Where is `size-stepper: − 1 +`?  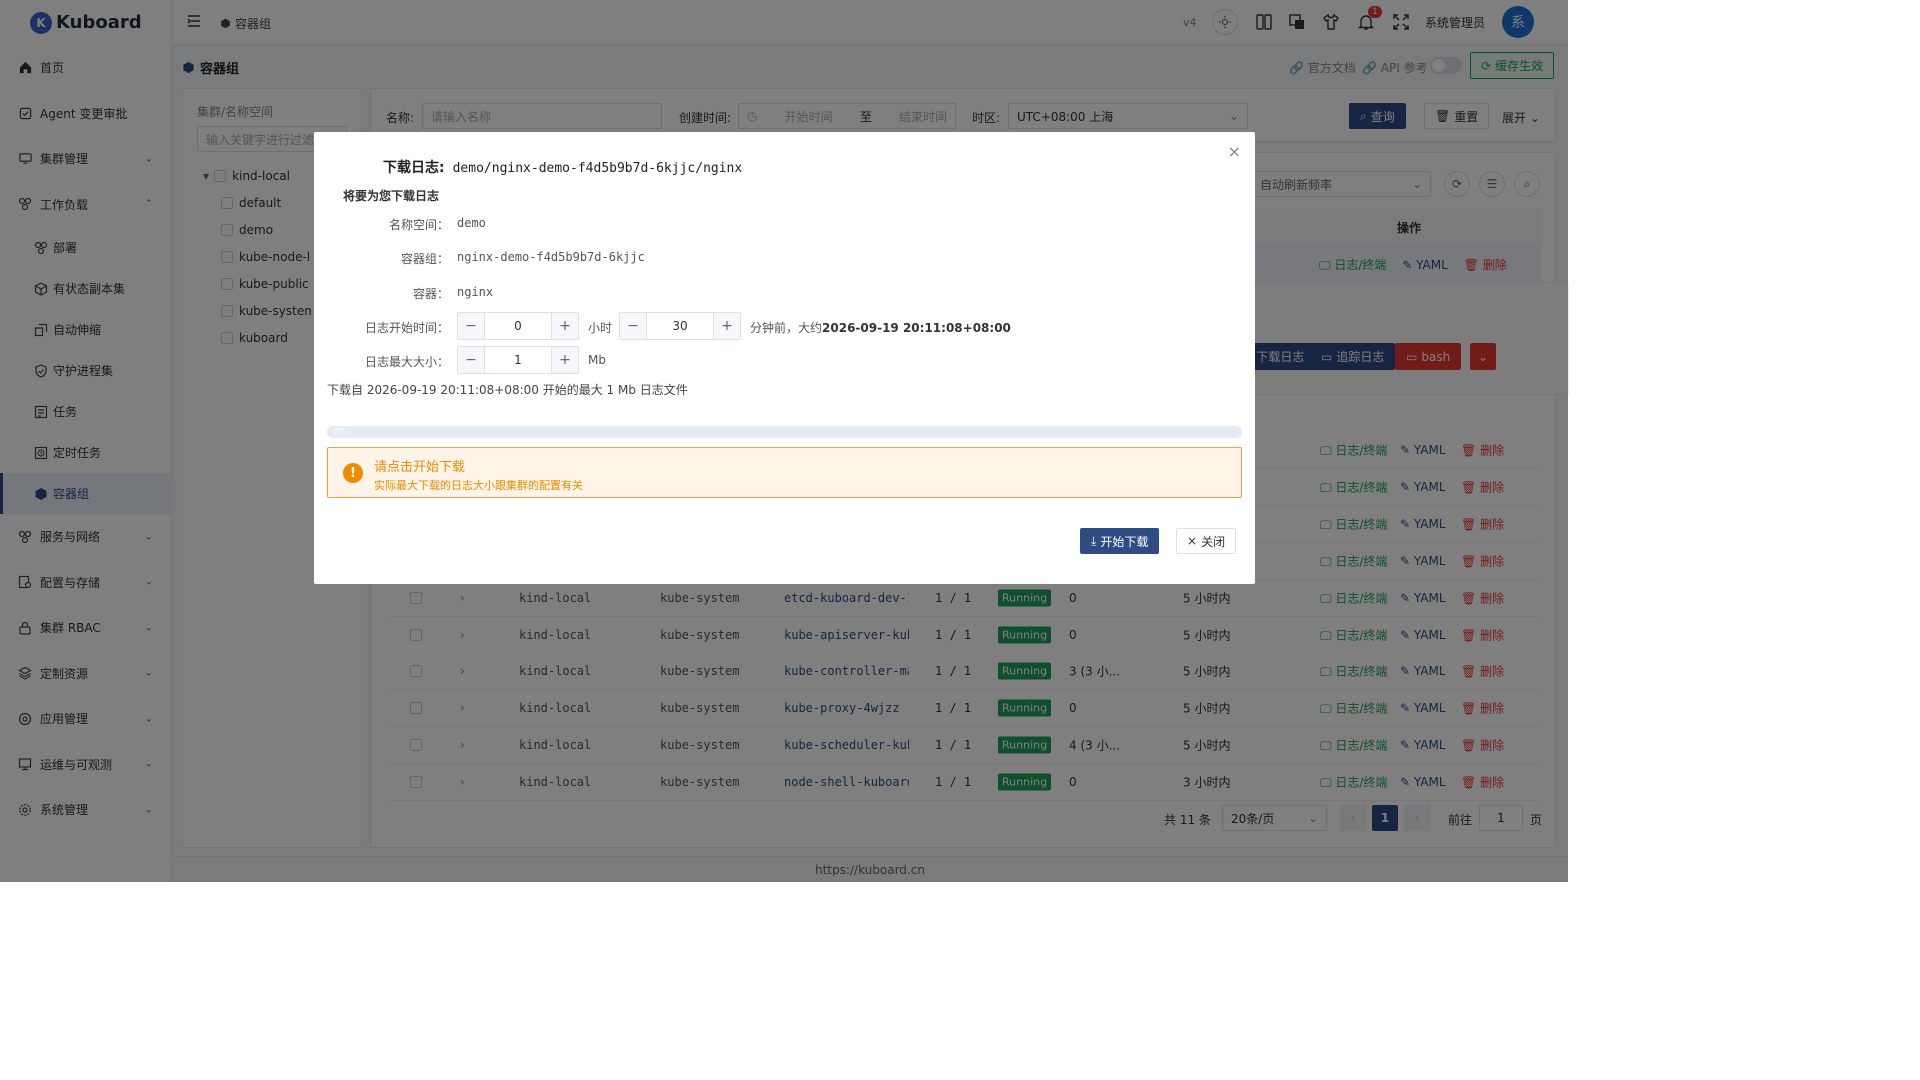 size-stepper: − 1 + is located at coordinates (518, 360).